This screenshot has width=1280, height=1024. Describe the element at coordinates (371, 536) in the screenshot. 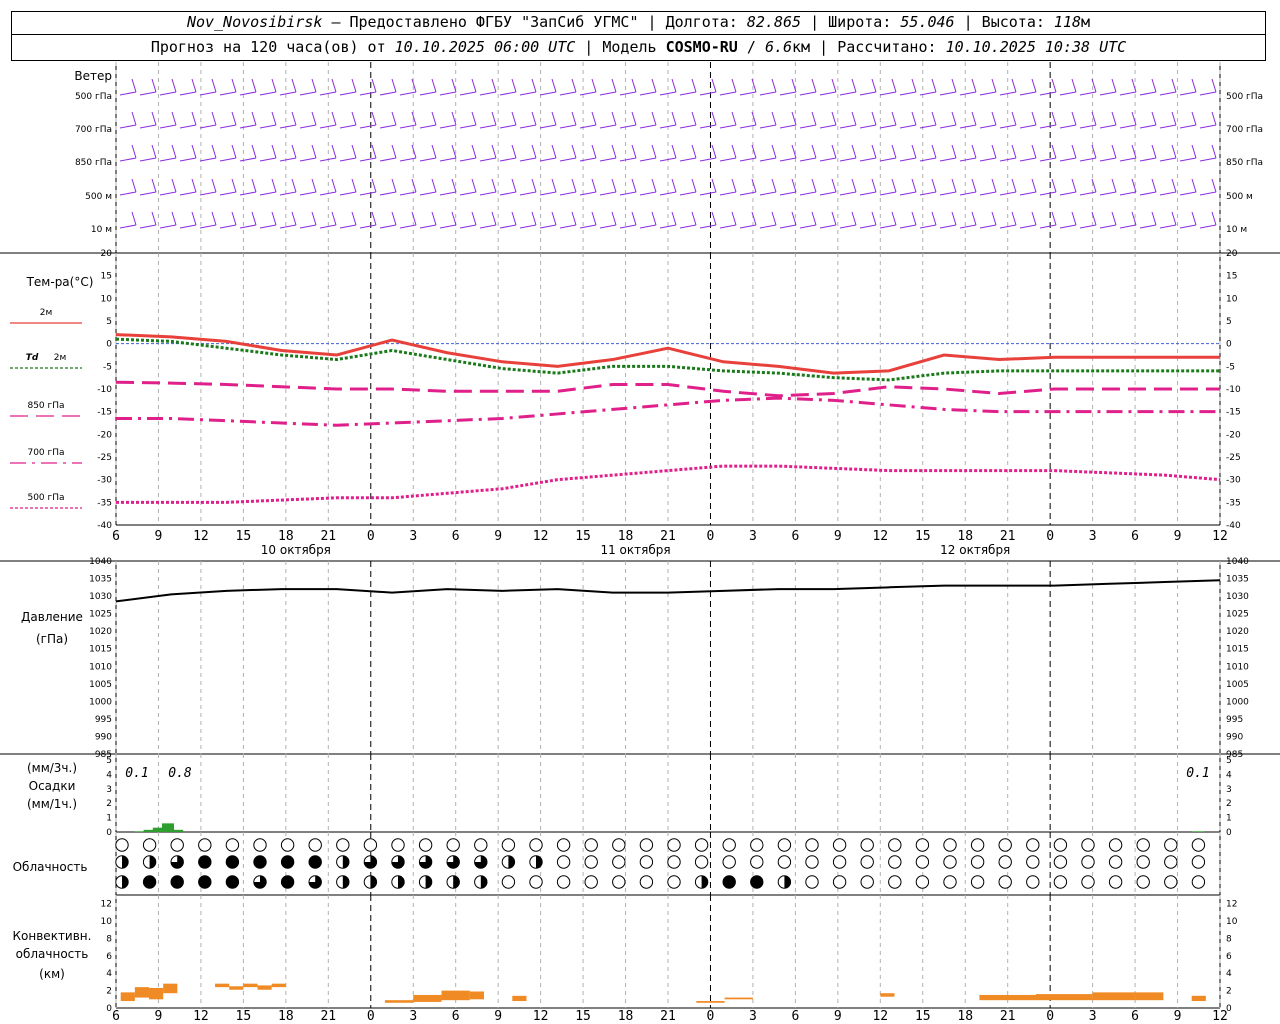

I see `temp-xtick: 0` at that location.